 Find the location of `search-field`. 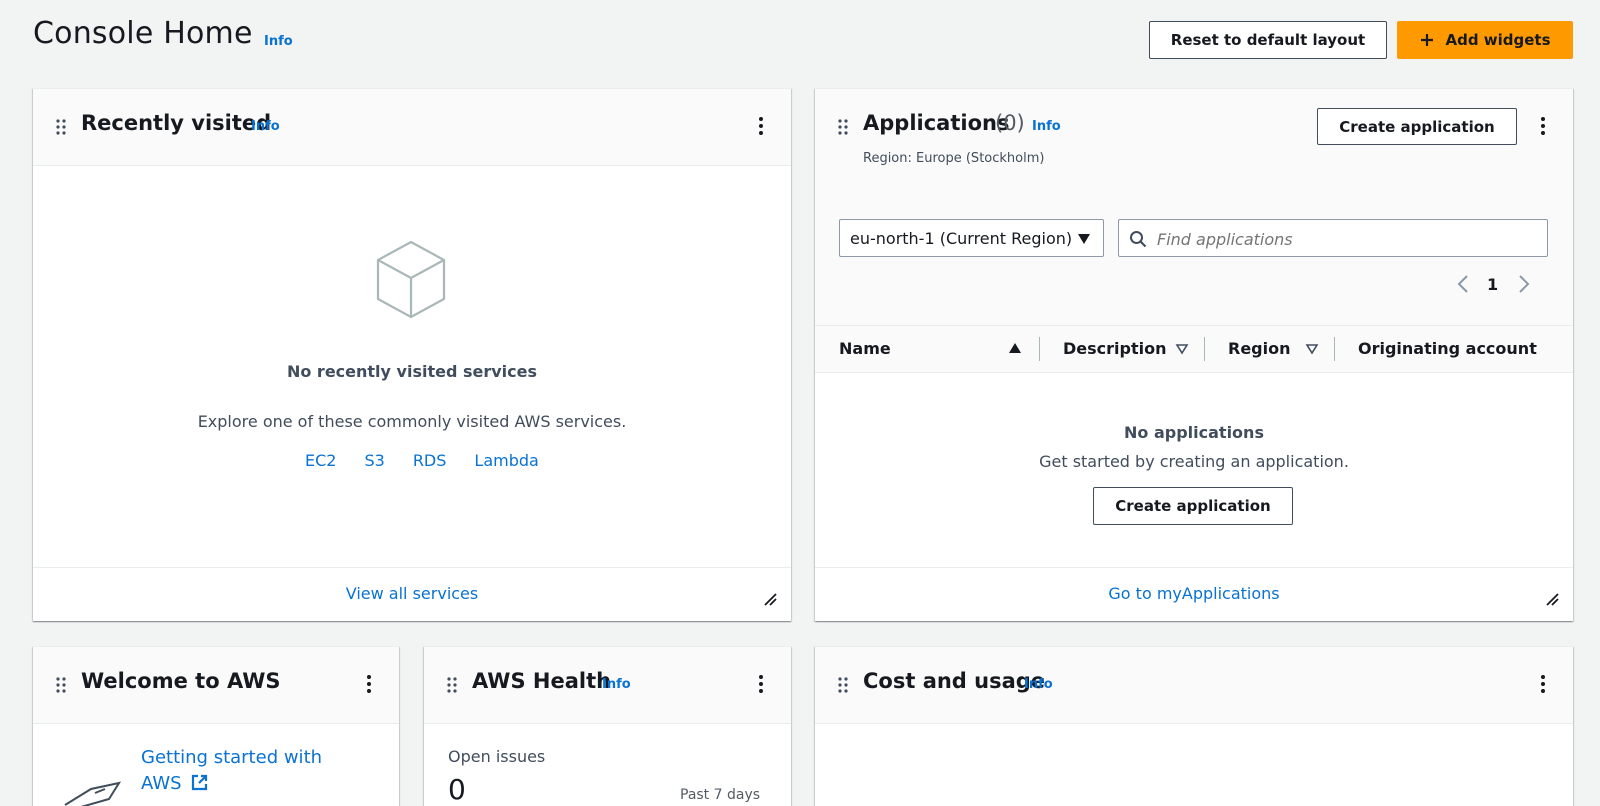

search-field is located at coordinates (1333, 238).